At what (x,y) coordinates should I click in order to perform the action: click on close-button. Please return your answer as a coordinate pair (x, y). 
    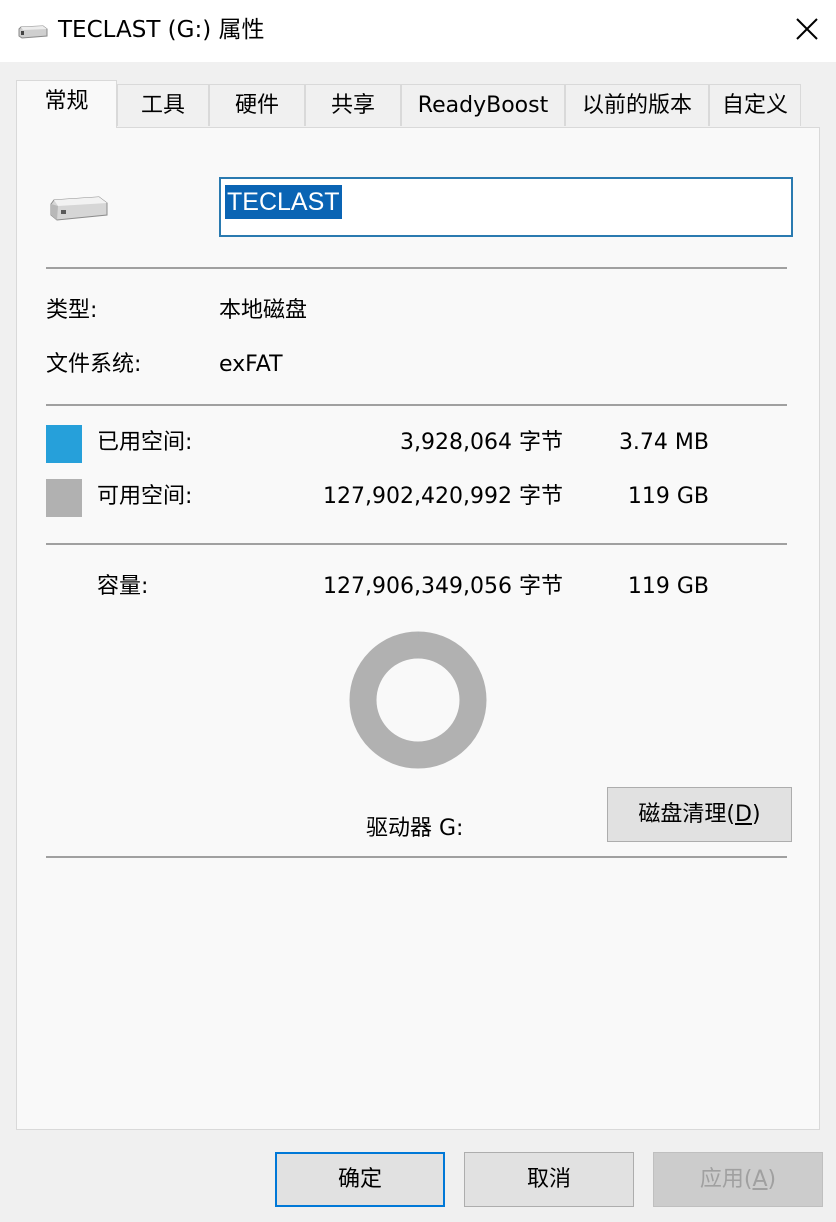
    Looking at the image, I should click on (807, 29).